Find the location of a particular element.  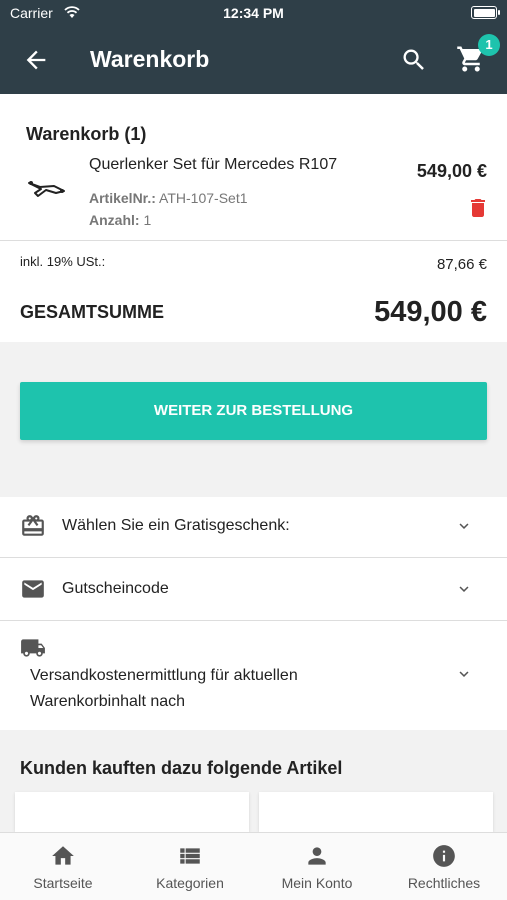

quantity-value: 1 is located at coordinates (147, 220).